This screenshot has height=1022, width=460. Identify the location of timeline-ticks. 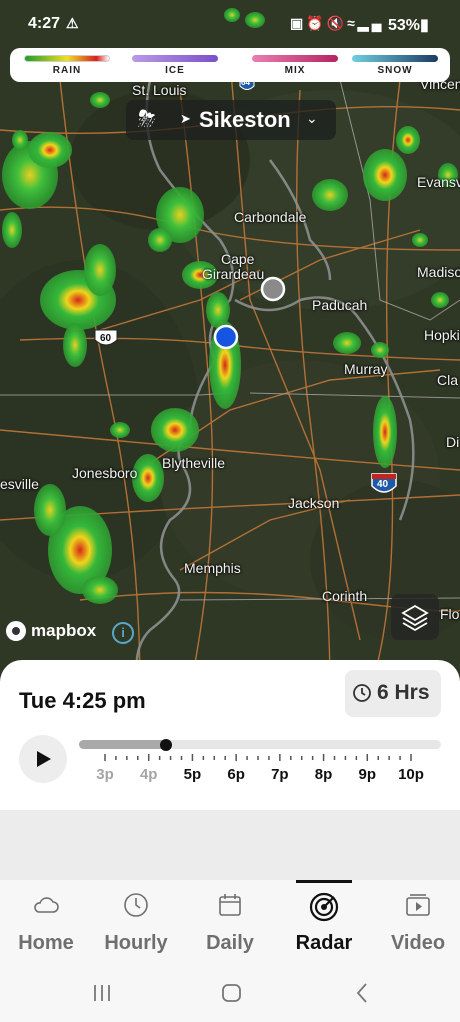
(258, 757).